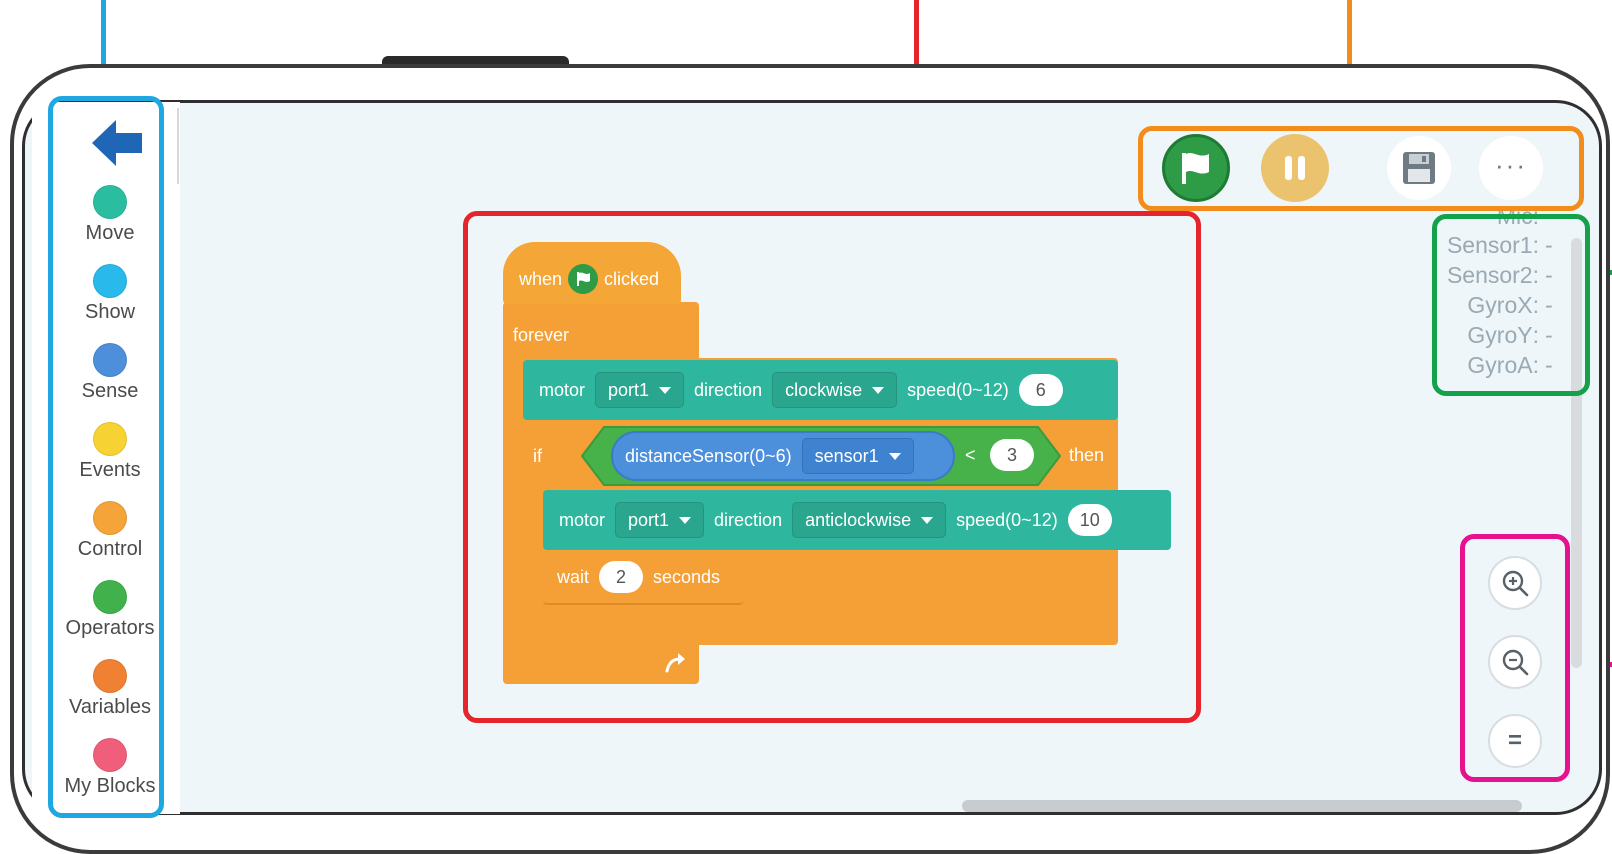  What do you see at coordinates (1515, 658) in the screenshot?
I see `zoom-annotation-box` at bounding box center [1515, 658].